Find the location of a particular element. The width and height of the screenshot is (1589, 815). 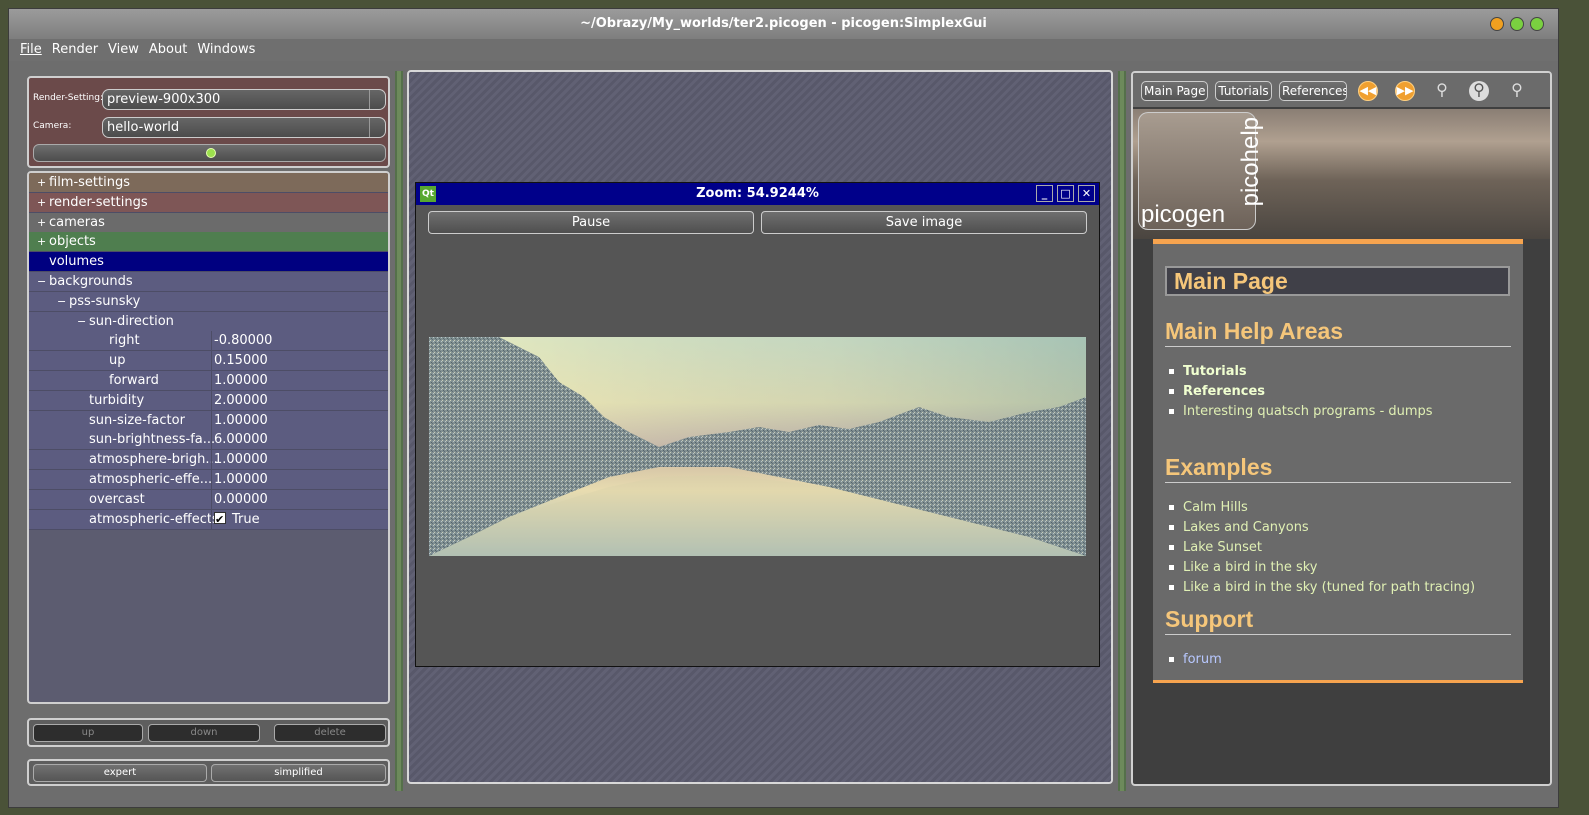

left-splitter is located at coordinates (399, 431).